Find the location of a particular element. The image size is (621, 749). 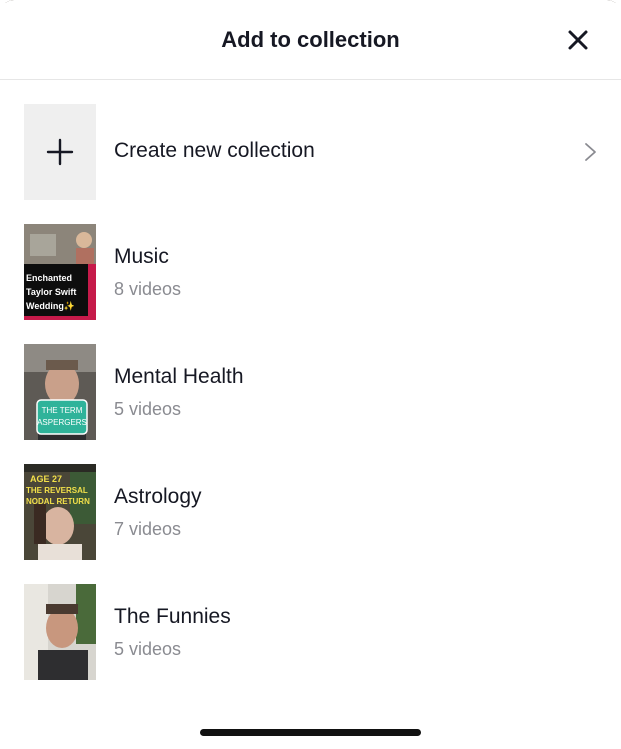

collection-count: 7 videos is located at coordinates (148, 529).